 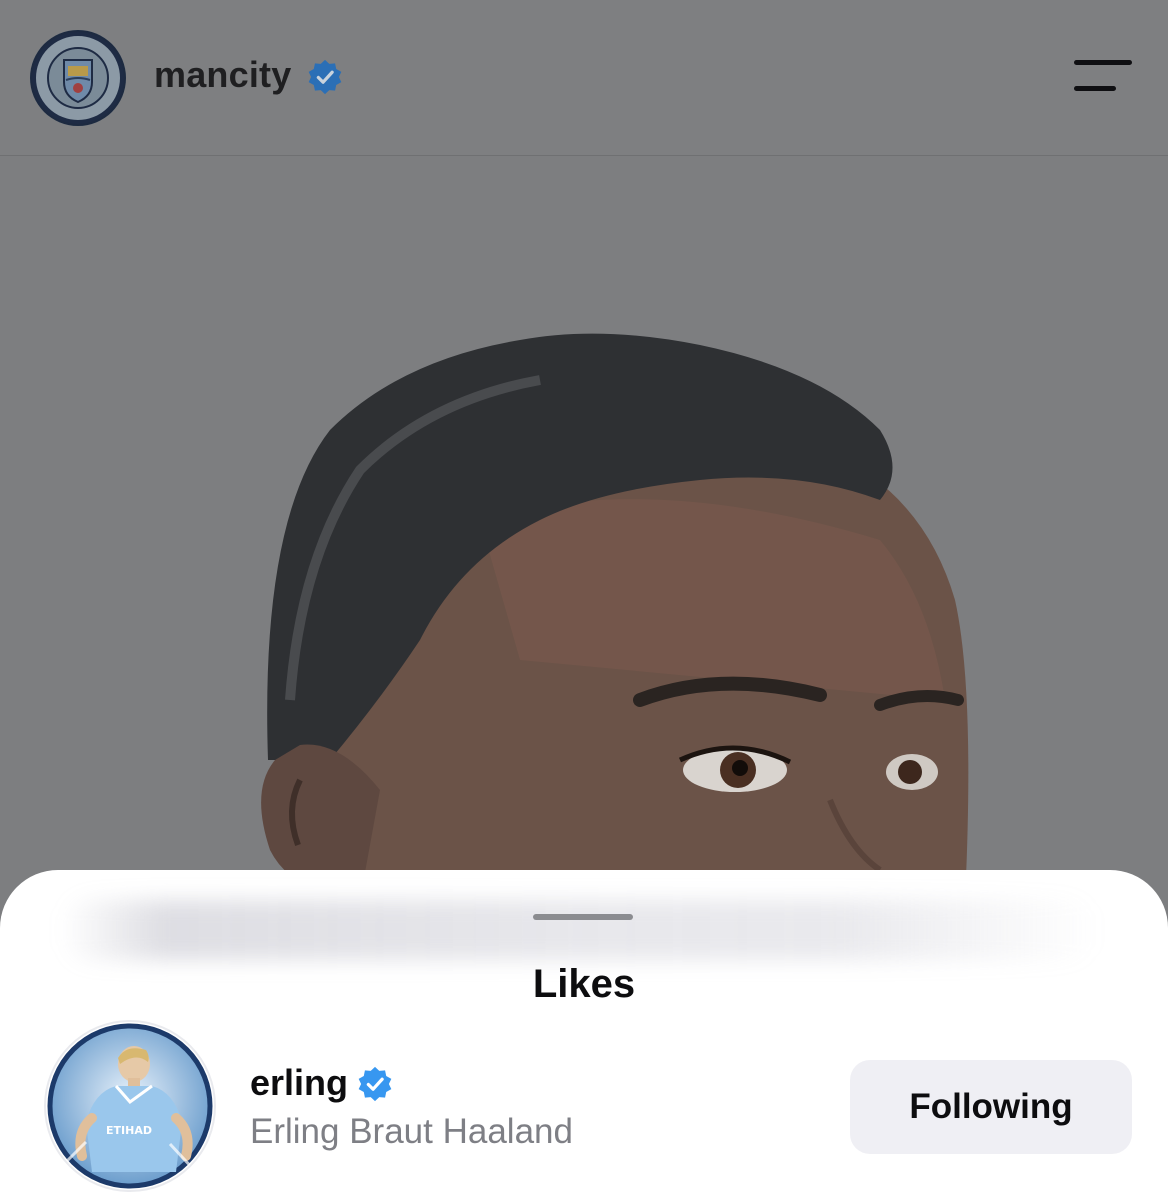 I want to click on profile-username: mancity, so click(x=222, y=75).